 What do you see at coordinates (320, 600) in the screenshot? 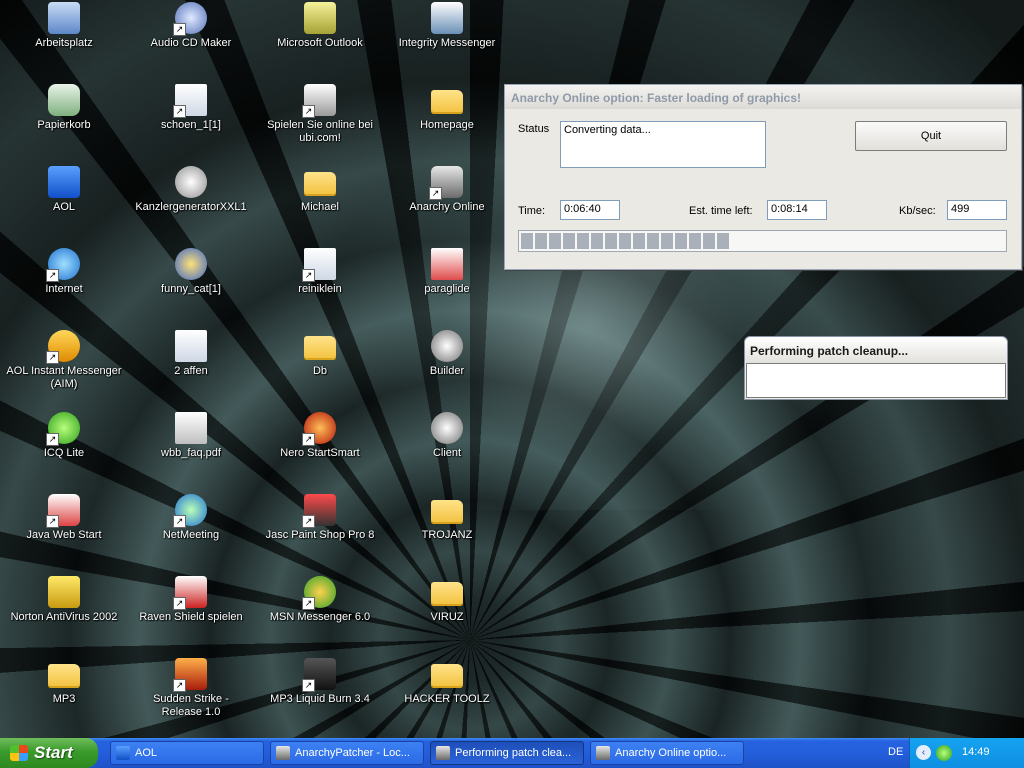
I see `desktop-icon-msn: MSN Messenger 6.0` at bounding box center [320, 600].